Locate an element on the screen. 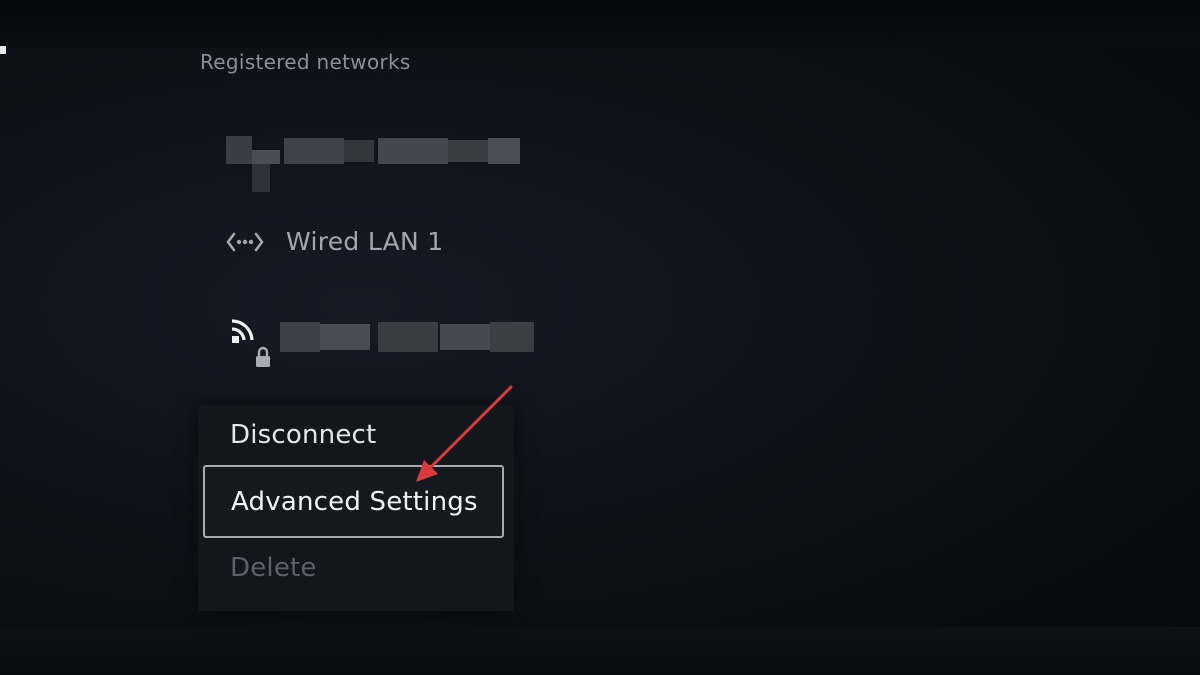 This screenshot has height=675, width=1200. section-title: Registered networks is located at coordinates (305, 62).